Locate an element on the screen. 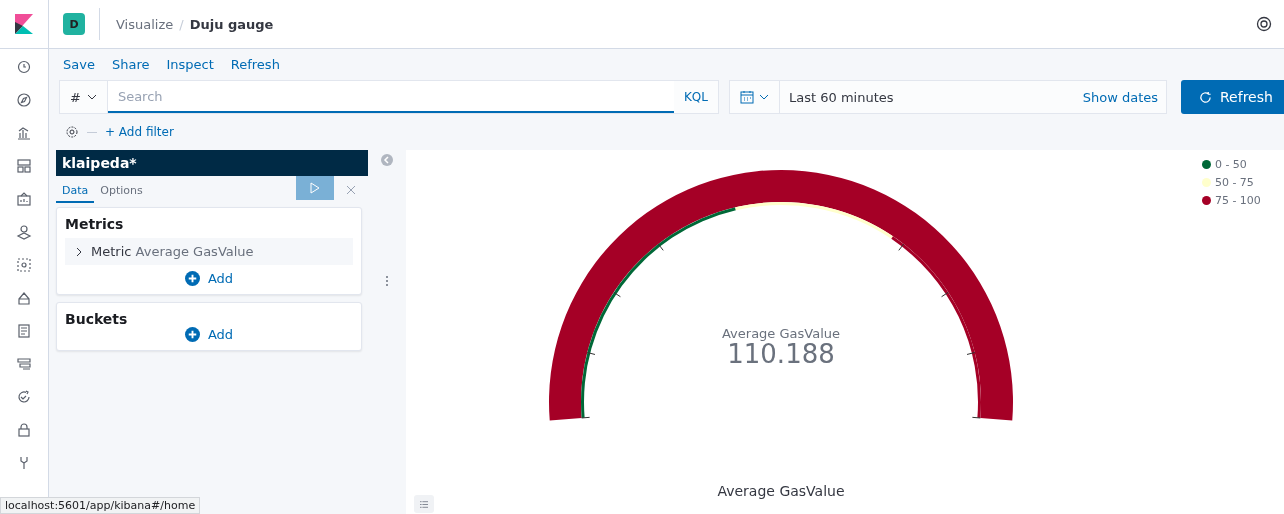  lock-icon is located at coordinates (24, 430).